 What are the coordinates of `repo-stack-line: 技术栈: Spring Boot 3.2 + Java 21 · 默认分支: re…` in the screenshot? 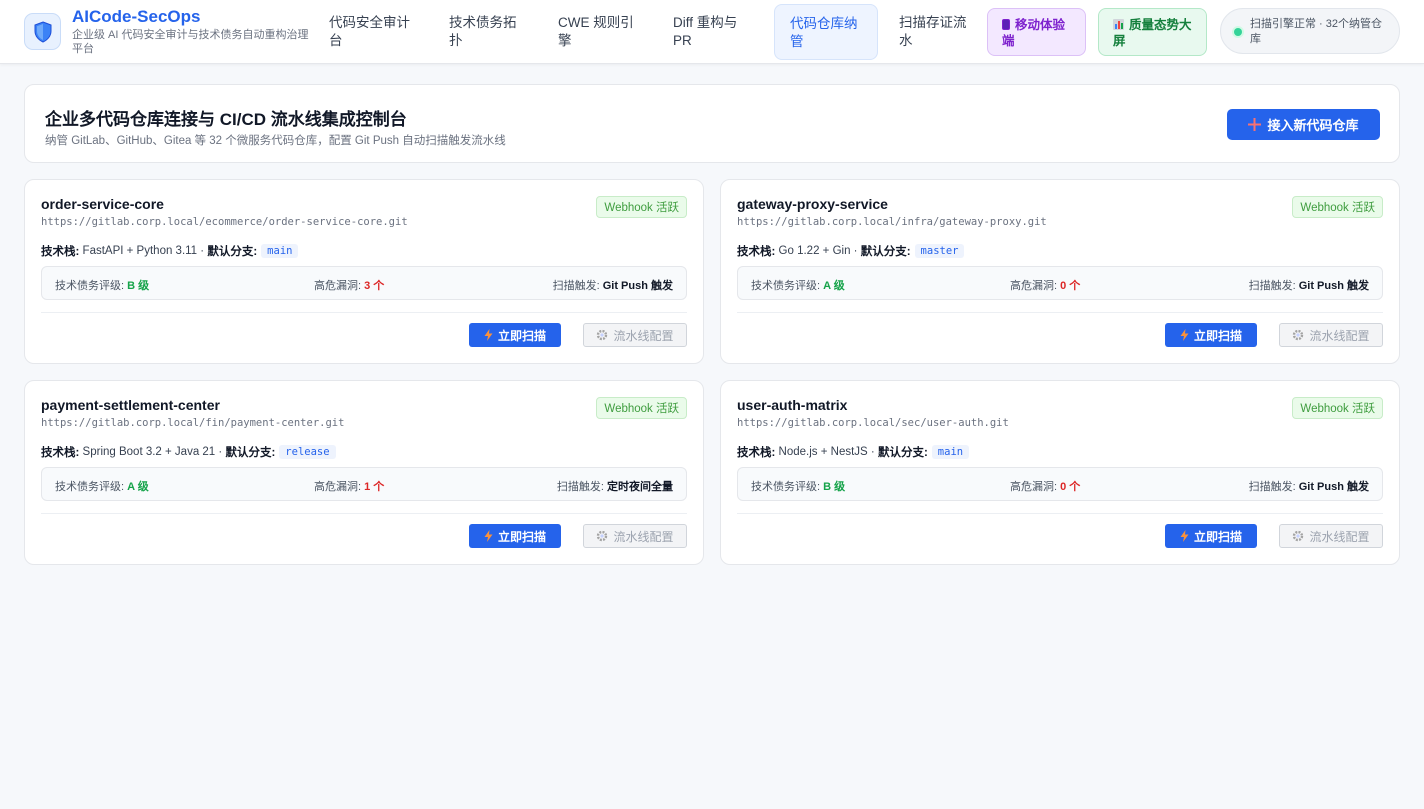 It's located at (188, 452).